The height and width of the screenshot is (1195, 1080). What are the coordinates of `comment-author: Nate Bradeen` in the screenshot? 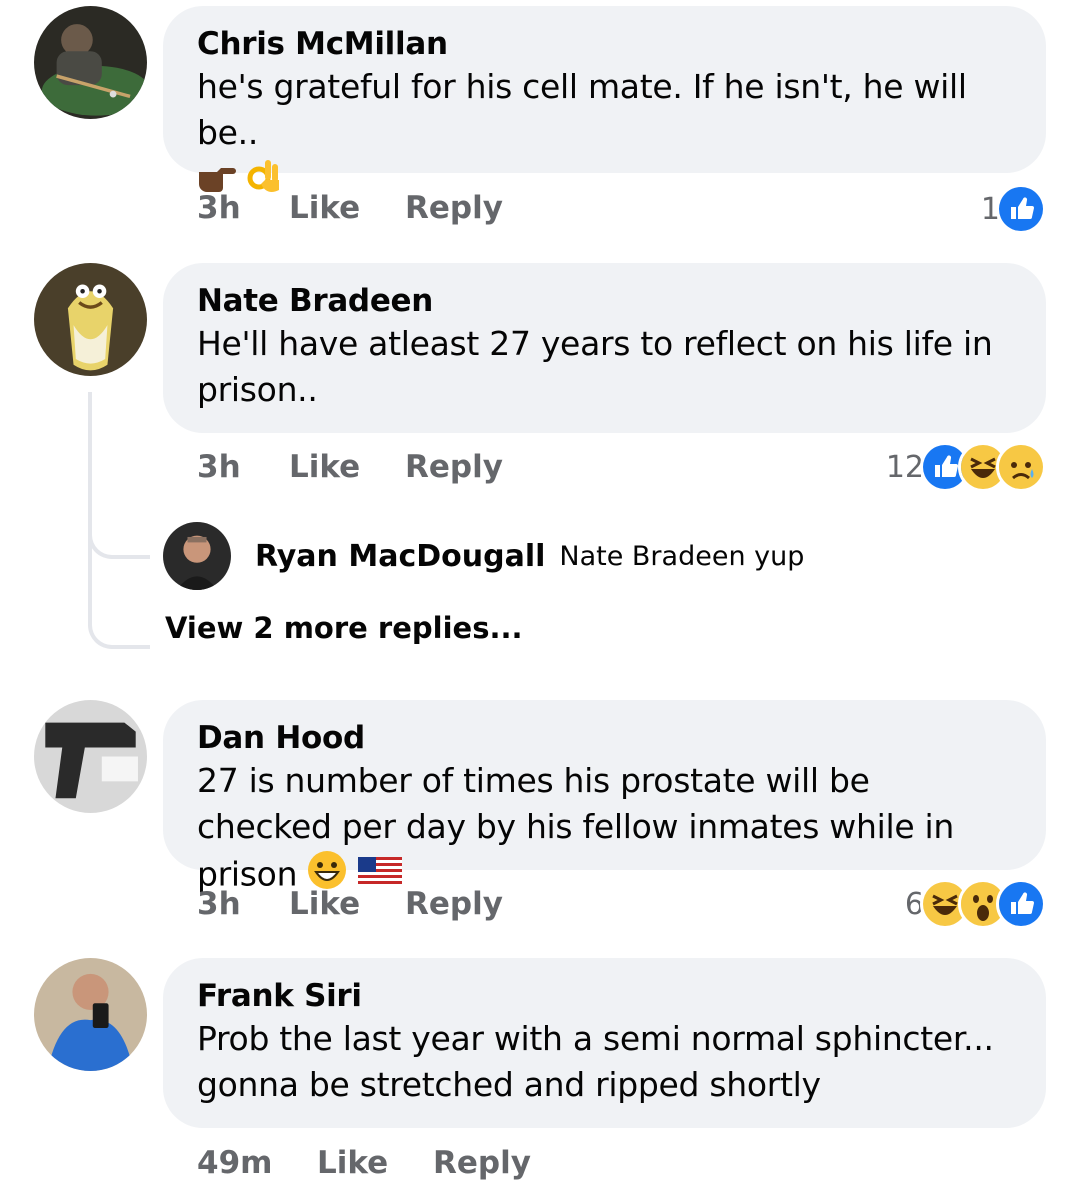 It's located at (604, 301).